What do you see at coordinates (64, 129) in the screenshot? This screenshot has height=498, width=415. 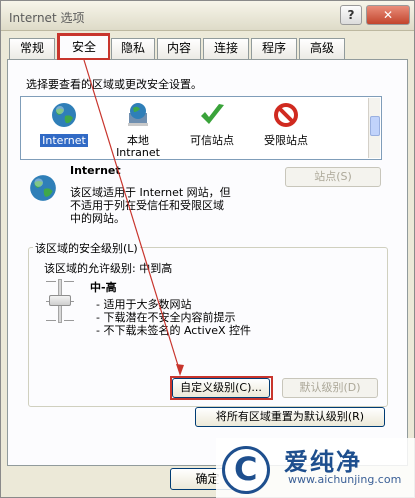 I see `zone-internet: Internet` at bounding box center [64, 129].